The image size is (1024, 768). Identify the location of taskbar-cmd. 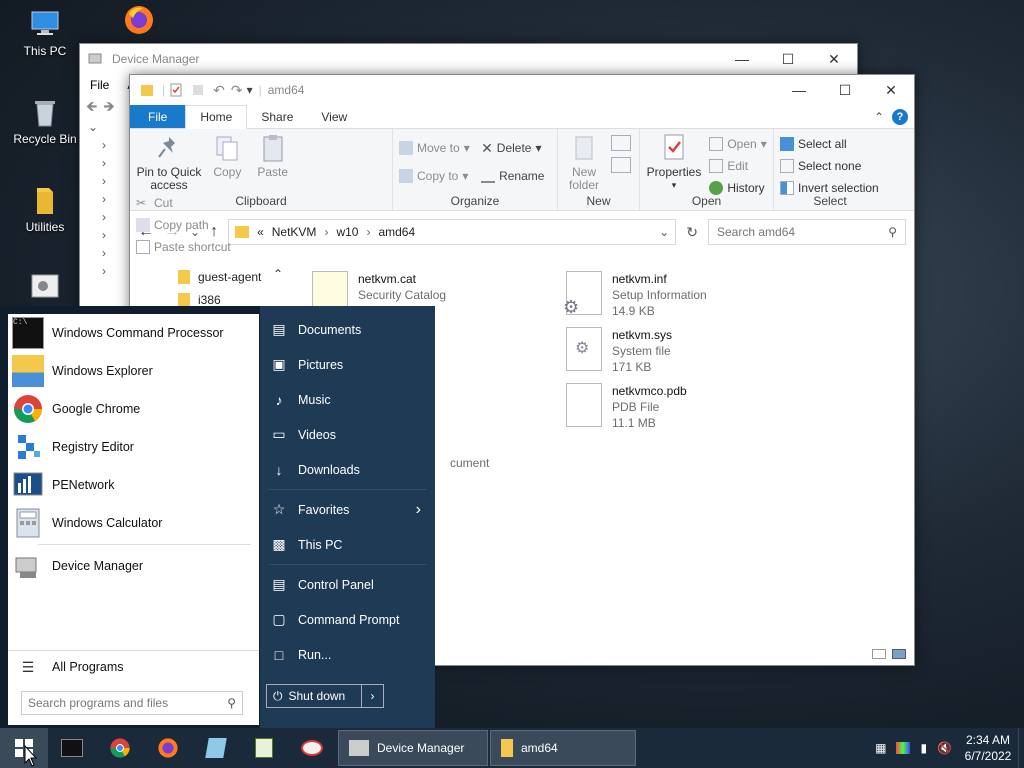
(72, 748).